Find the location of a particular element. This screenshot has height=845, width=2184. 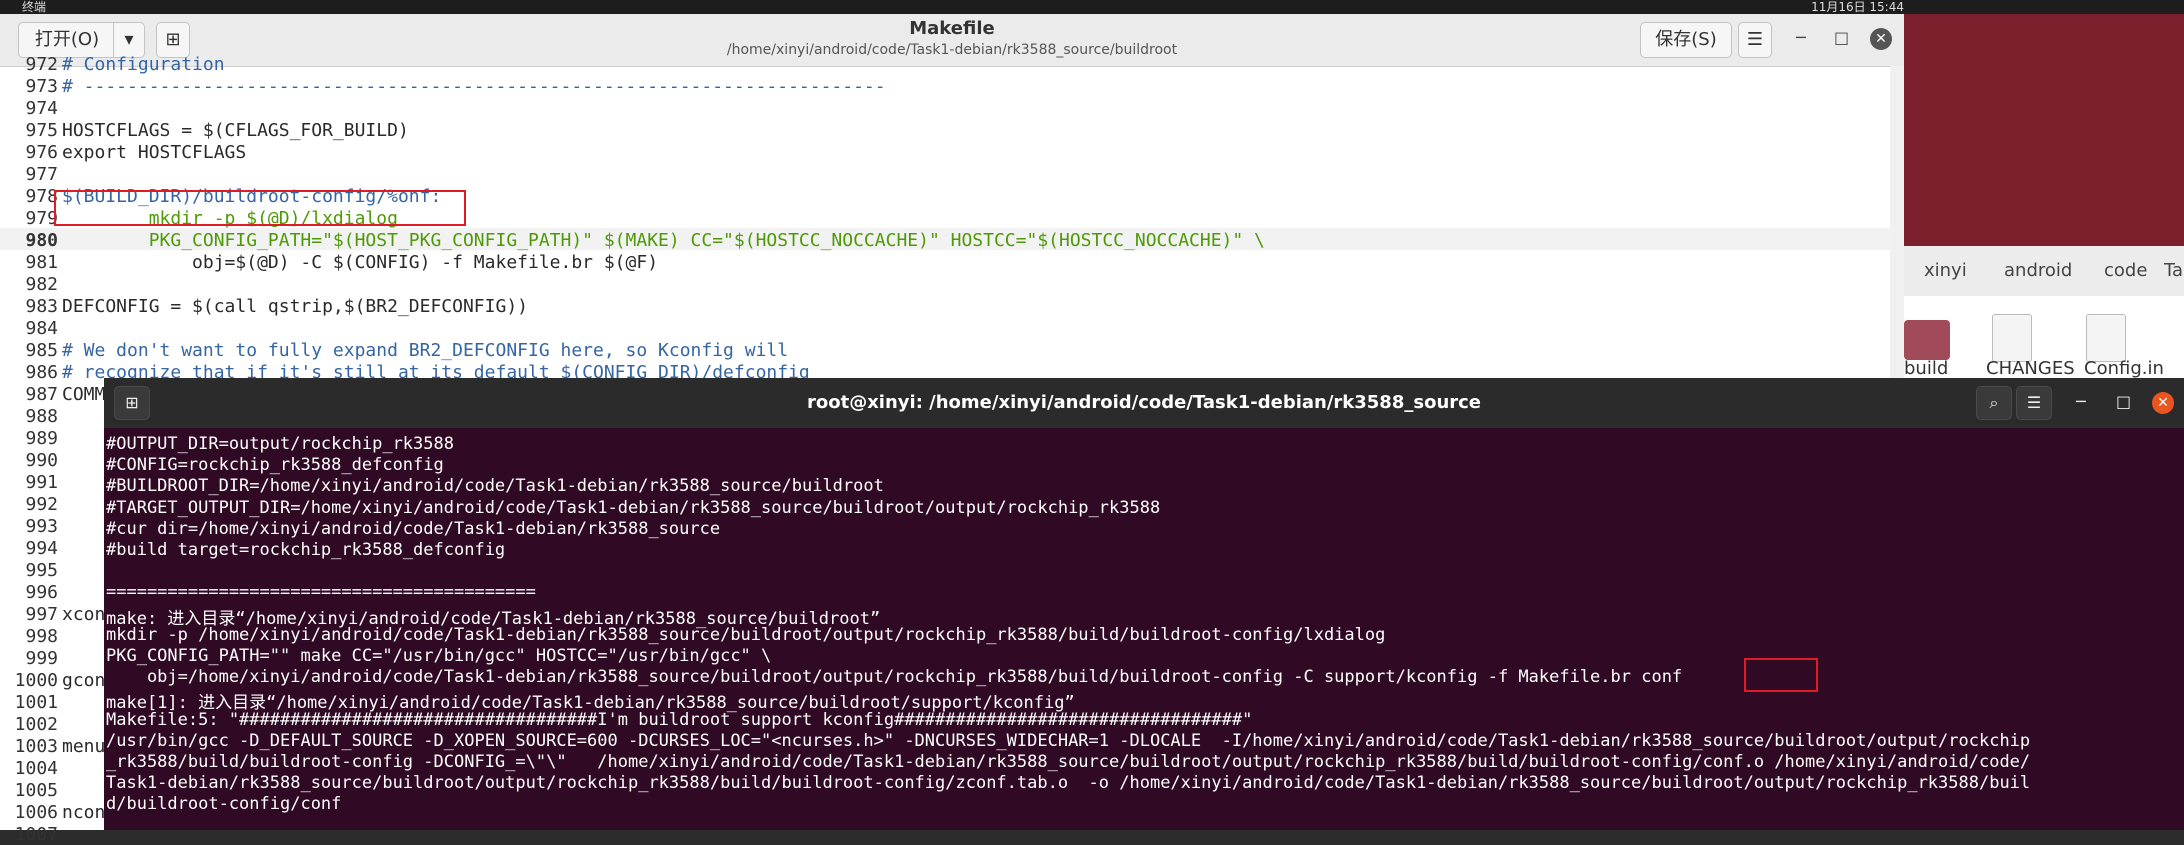

code-line: # Configuration is located at coordinates (143, 64).